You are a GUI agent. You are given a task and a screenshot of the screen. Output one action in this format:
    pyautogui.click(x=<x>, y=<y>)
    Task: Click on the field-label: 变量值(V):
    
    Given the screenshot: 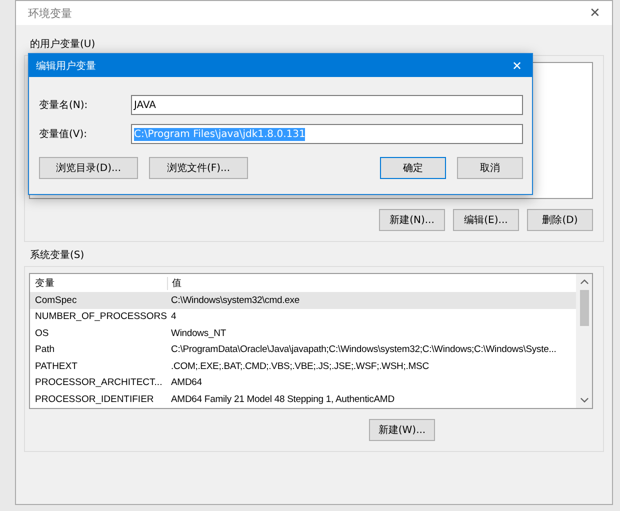 What is the action you would take?
    pyautogui.click(x=63, y=134)
    